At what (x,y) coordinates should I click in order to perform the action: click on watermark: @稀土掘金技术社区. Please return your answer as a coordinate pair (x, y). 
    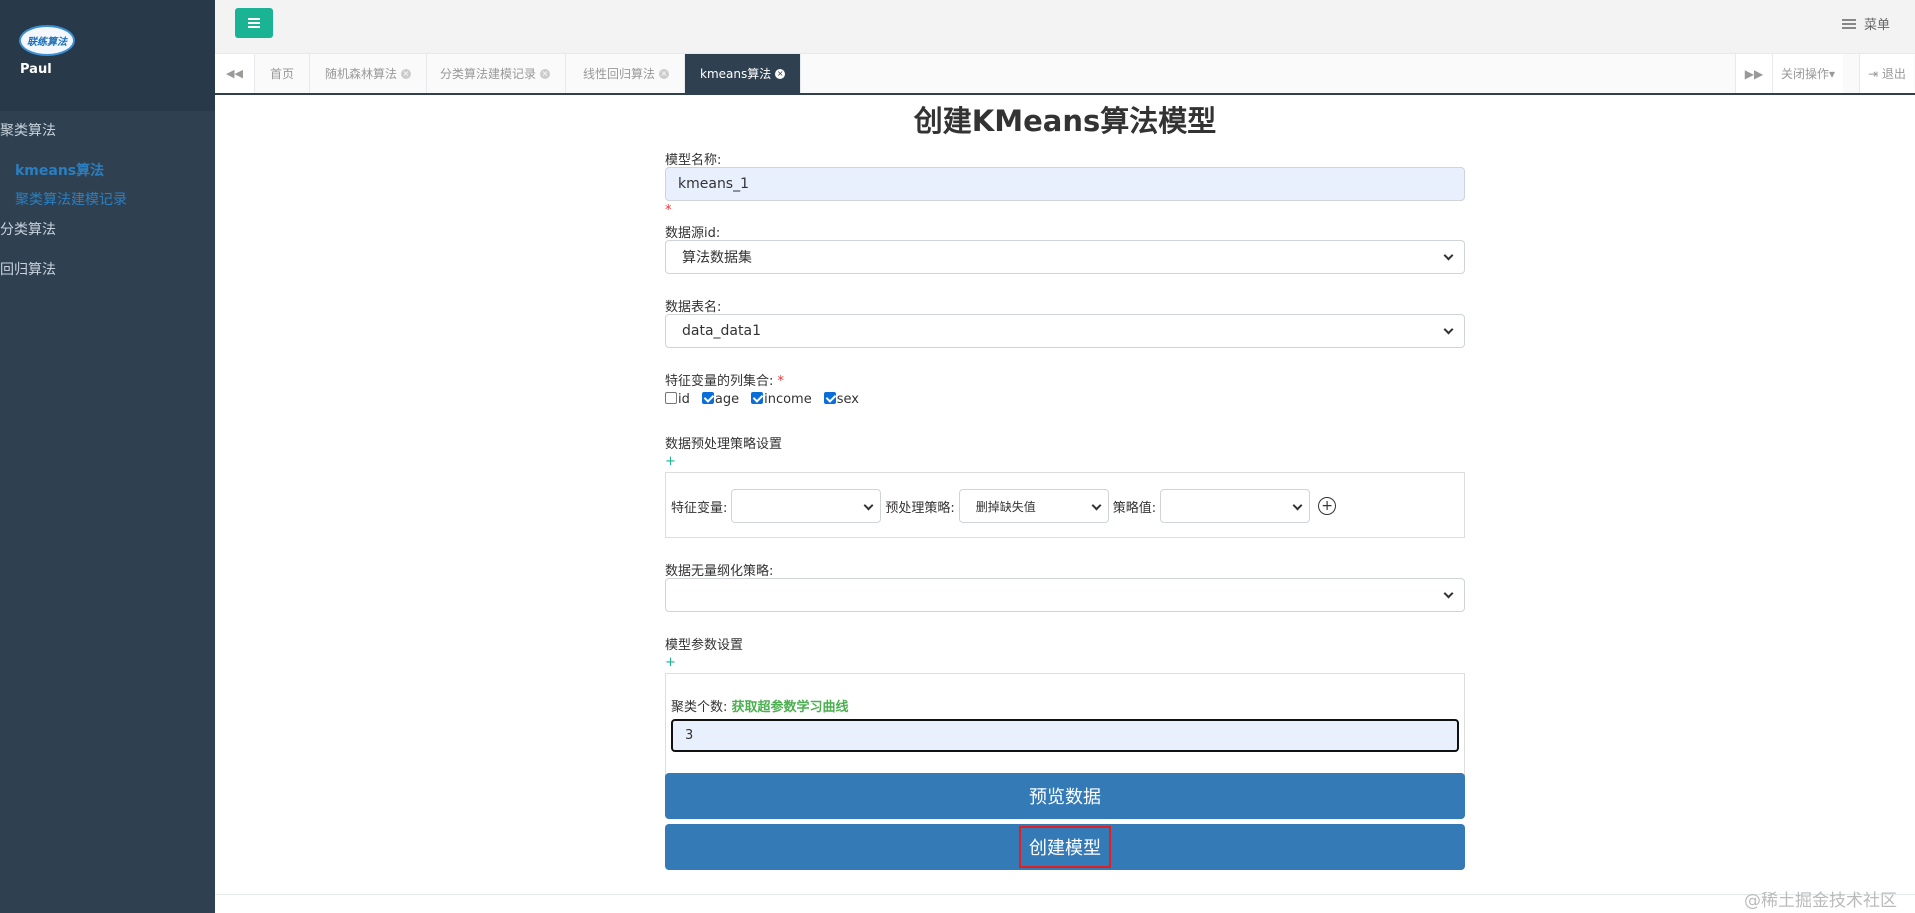
    Looking at the image, I should click on (1820, 901).